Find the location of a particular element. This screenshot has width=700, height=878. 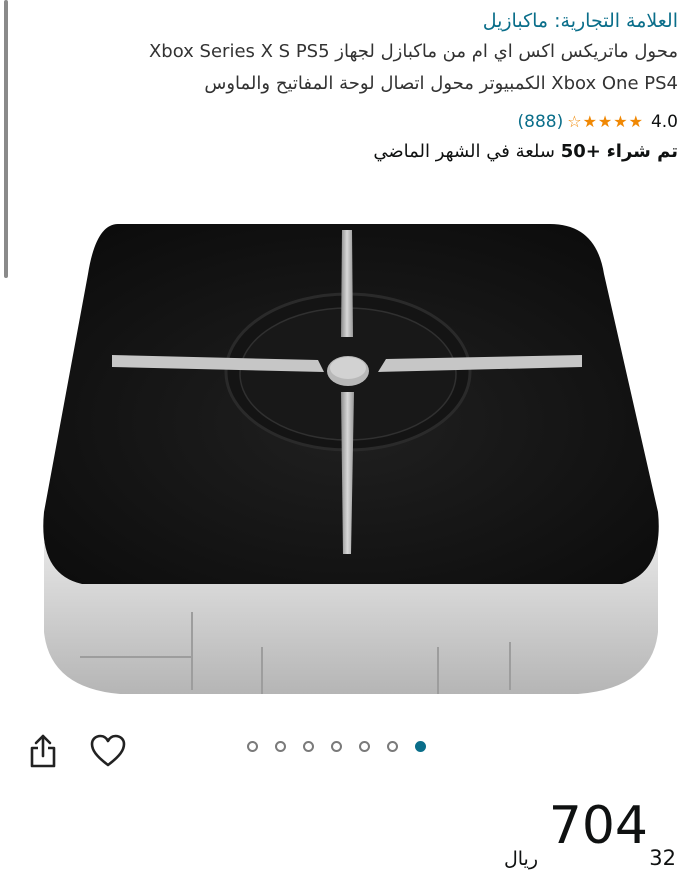

favorite-button is located at coordinates (108, 751).